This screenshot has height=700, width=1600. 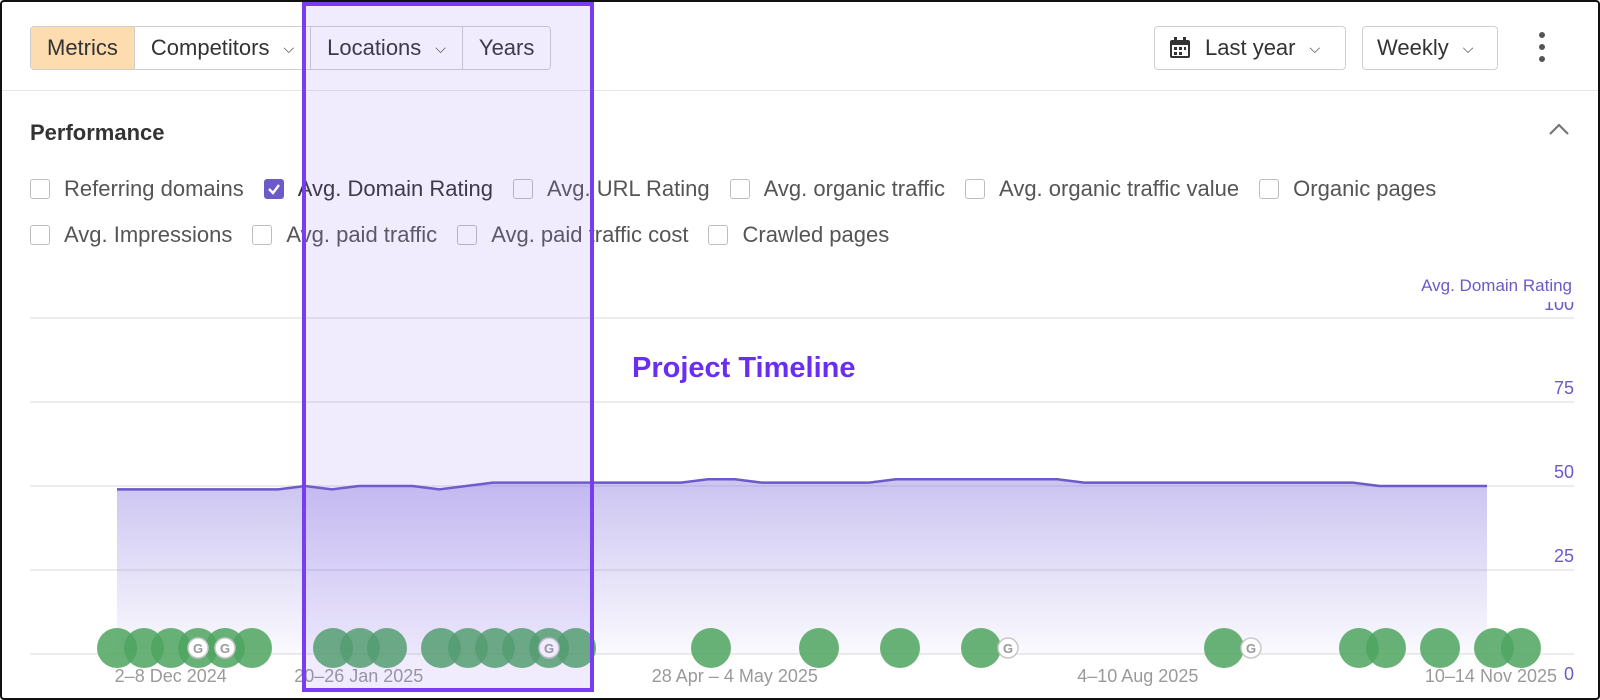 I want to click on x-tick-label: 2–8 Dec 2024, so click(x=171, y=676).